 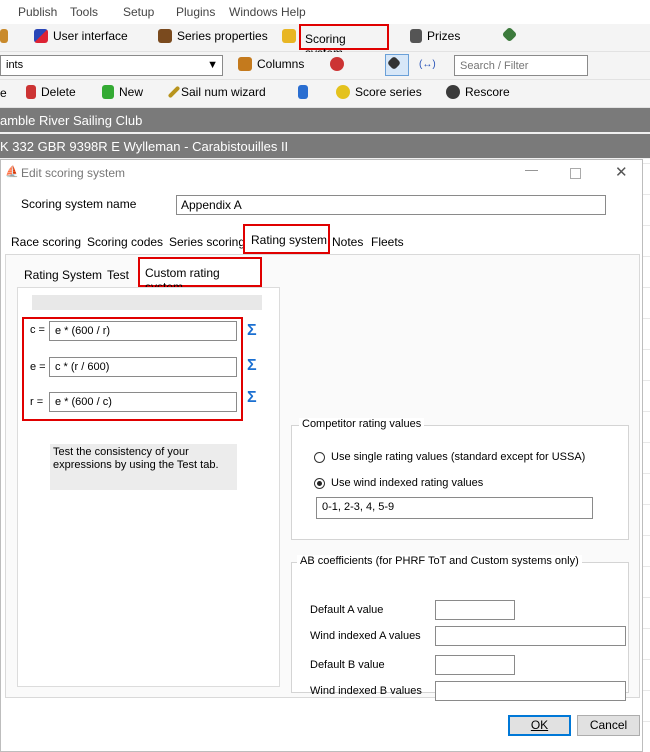 I want to click on menu-tools: Tools, so click(x=84, y=12).